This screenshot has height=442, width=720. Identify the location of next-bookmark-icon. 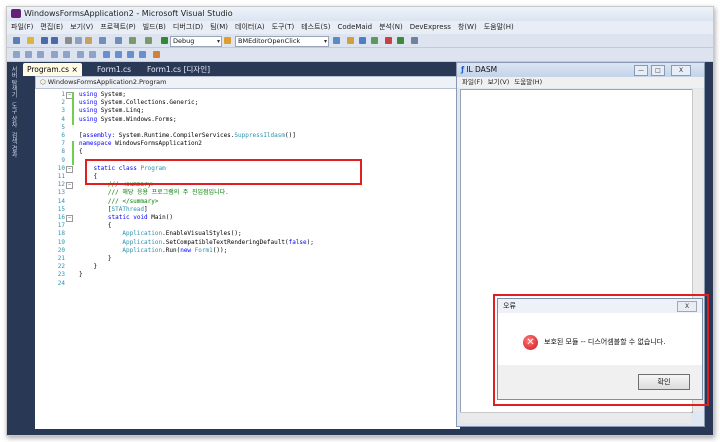
(130, 54).